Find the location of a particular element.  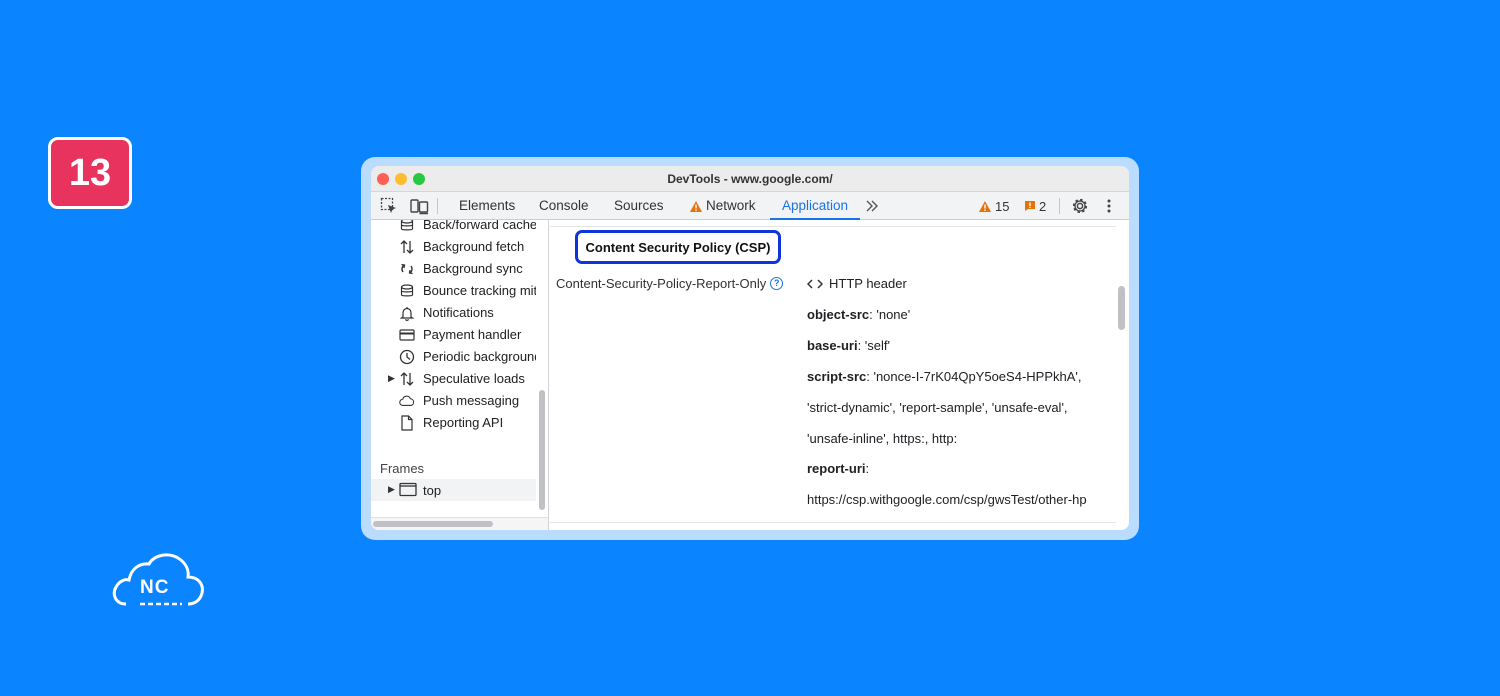

directive-key: base-uri is located at coordinates (832, 345).